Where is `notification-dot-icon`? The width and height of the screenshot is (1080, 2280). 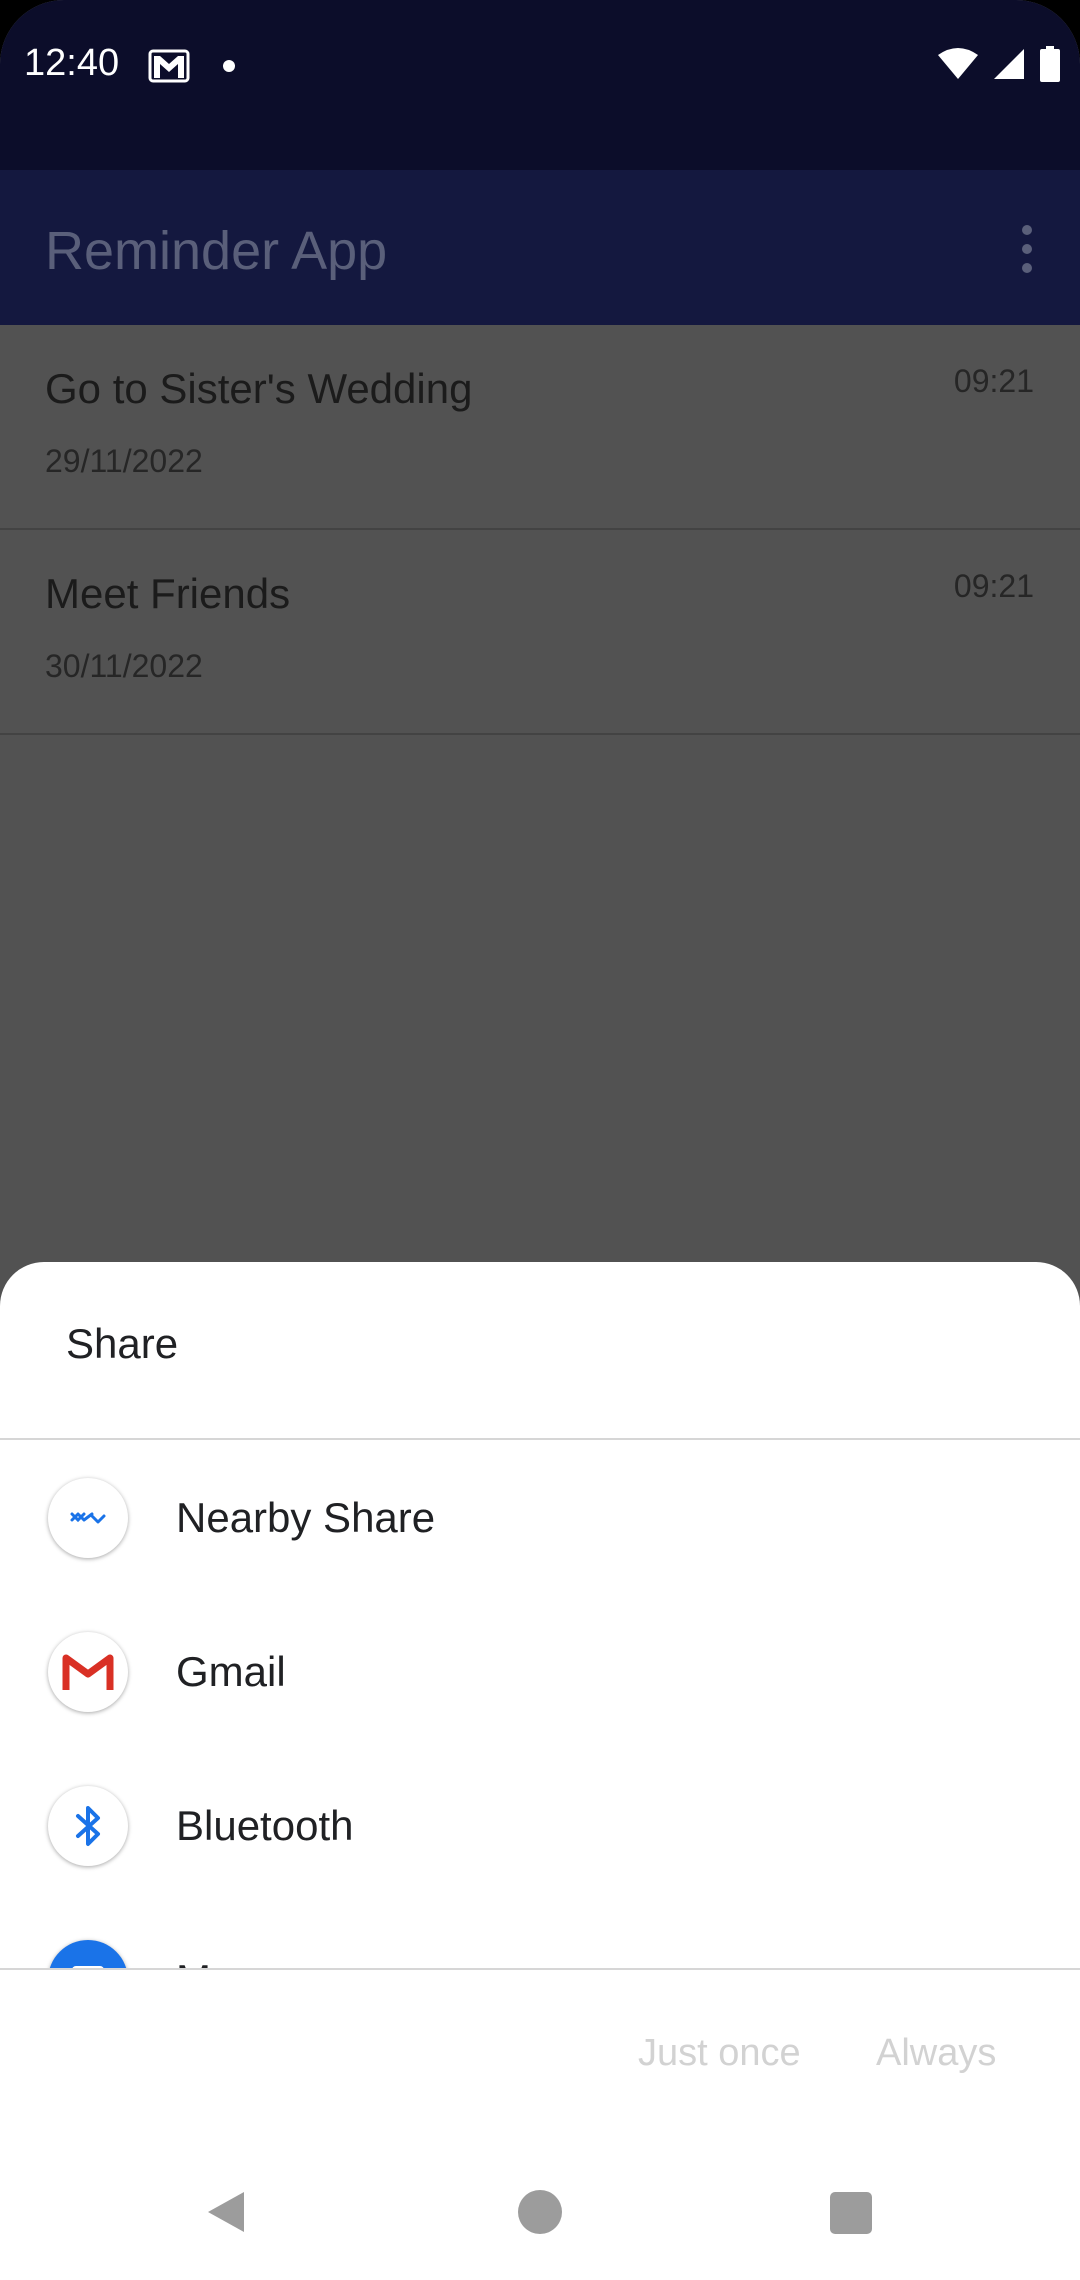 notification-dot-icon is located at coordinates (229, 66).